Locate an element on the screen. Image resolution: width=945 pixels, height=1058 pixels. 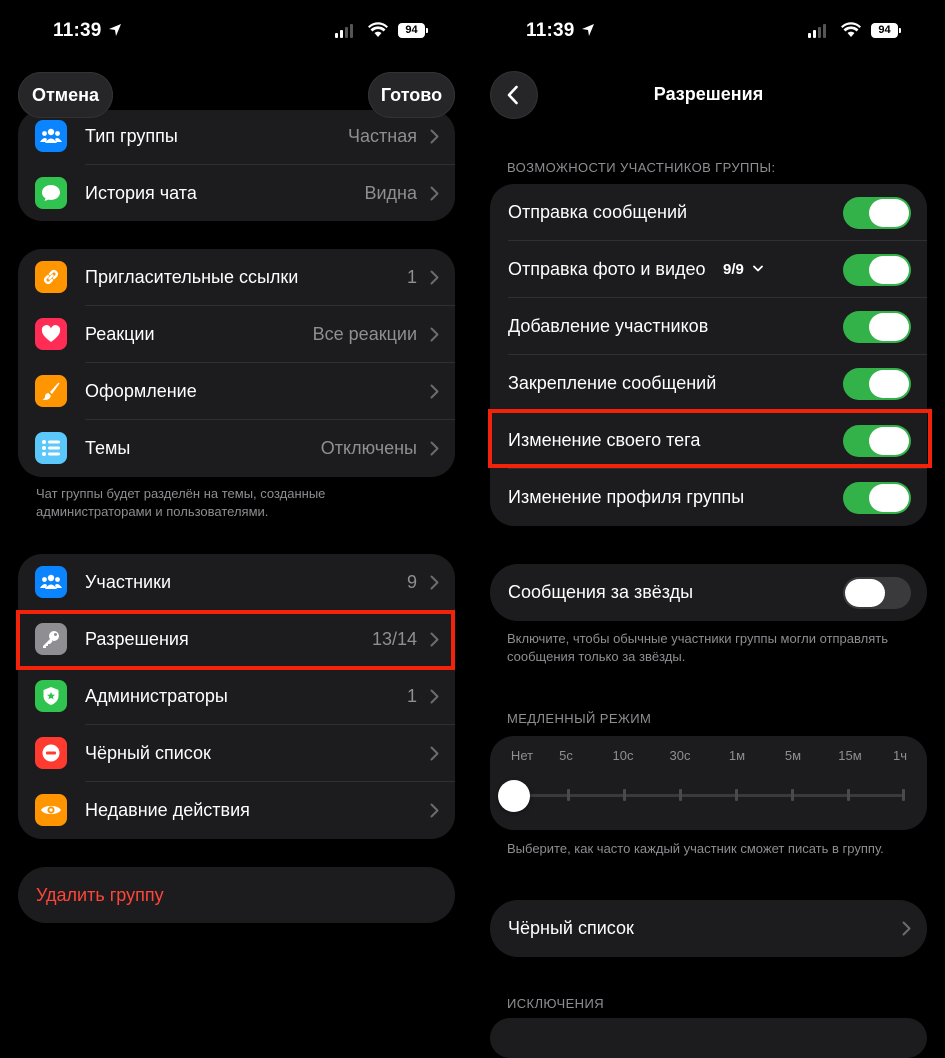
row-chat-history: История чата Видна is located at coordinates (236, 193).